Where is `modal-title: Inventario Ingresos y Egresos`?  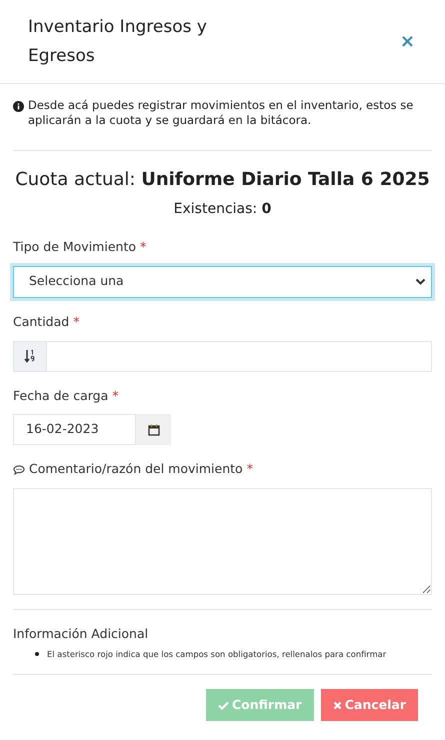
modal-title: Inventario Ingresos y Egresos is located at coordinates (118, 42).